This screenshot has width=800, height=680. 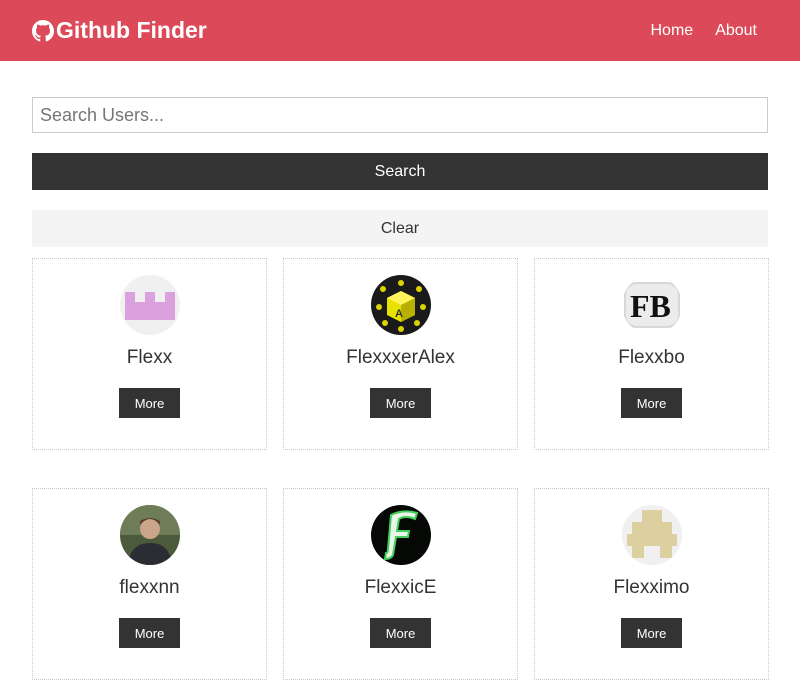 I want to click on brand: Github Finder, so click(x=119, y=30).